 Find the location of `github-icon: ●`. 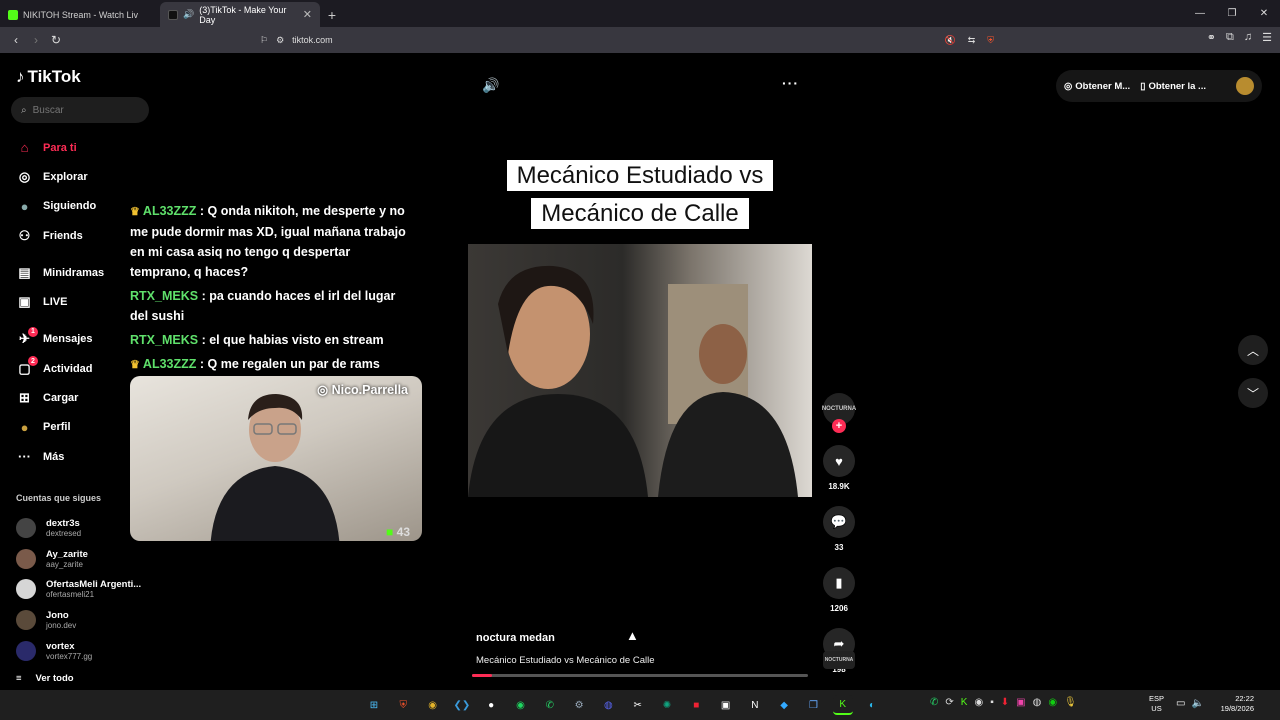

github-icon: ● is located at coordinates (491, 705).